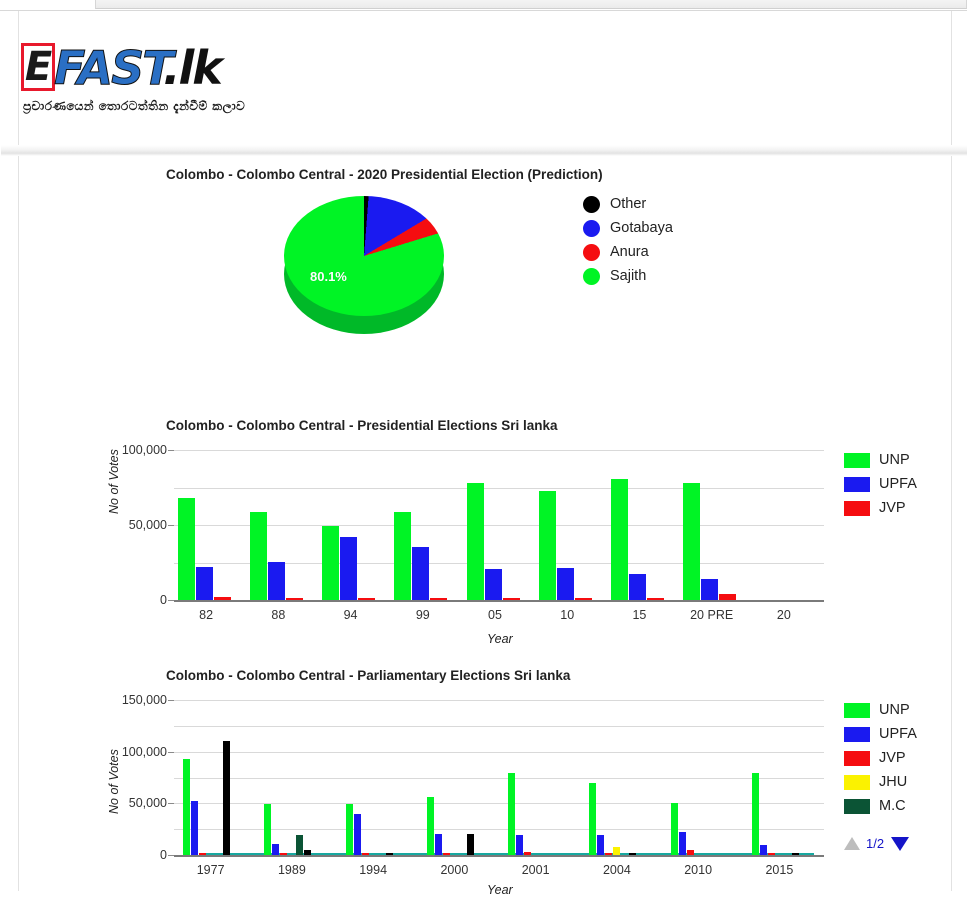 This screenshot has width=967, height=901. What do you see at coordinates (898, 484) in the screenshot?
I see `legend-label-upfa: UPFA` at bounding box center [898, 484].